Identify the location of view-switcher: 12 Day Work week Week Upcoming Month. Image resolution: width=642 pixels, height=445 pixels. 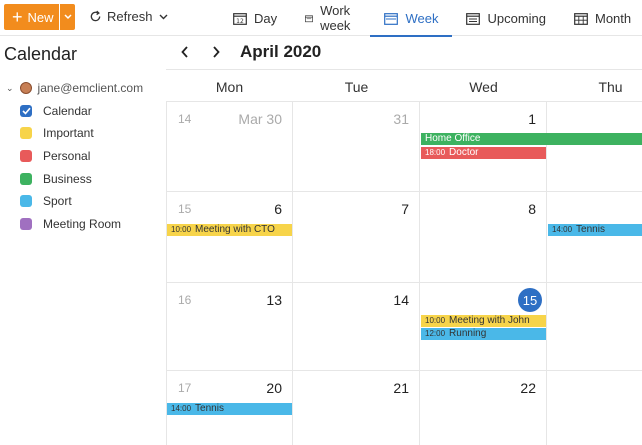
(430, 18).